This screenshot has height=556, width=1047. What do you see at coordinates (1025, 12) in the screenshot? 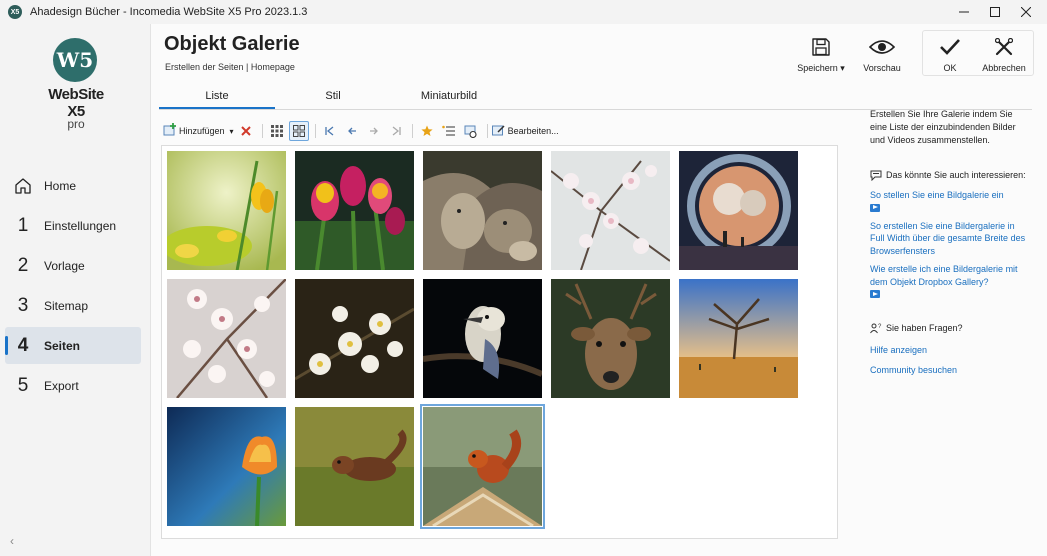
I see `close-icon` at bounding box center [1025, 12].